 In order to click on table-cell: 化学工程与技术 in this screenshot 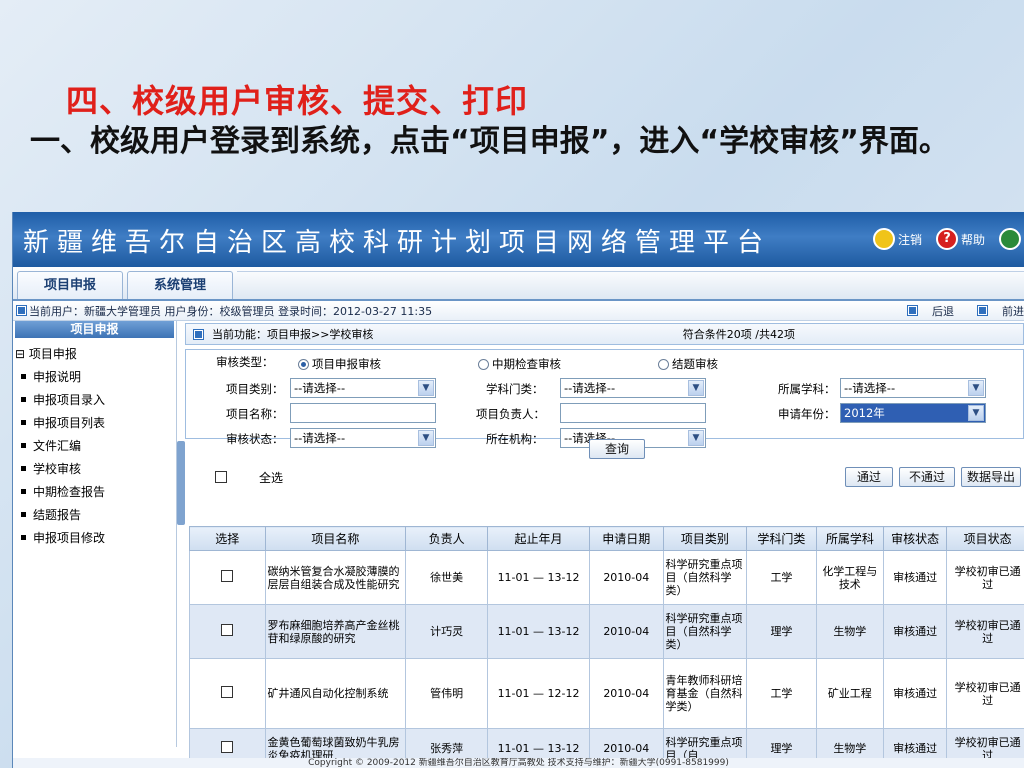, I will do `click(850, 577)`.